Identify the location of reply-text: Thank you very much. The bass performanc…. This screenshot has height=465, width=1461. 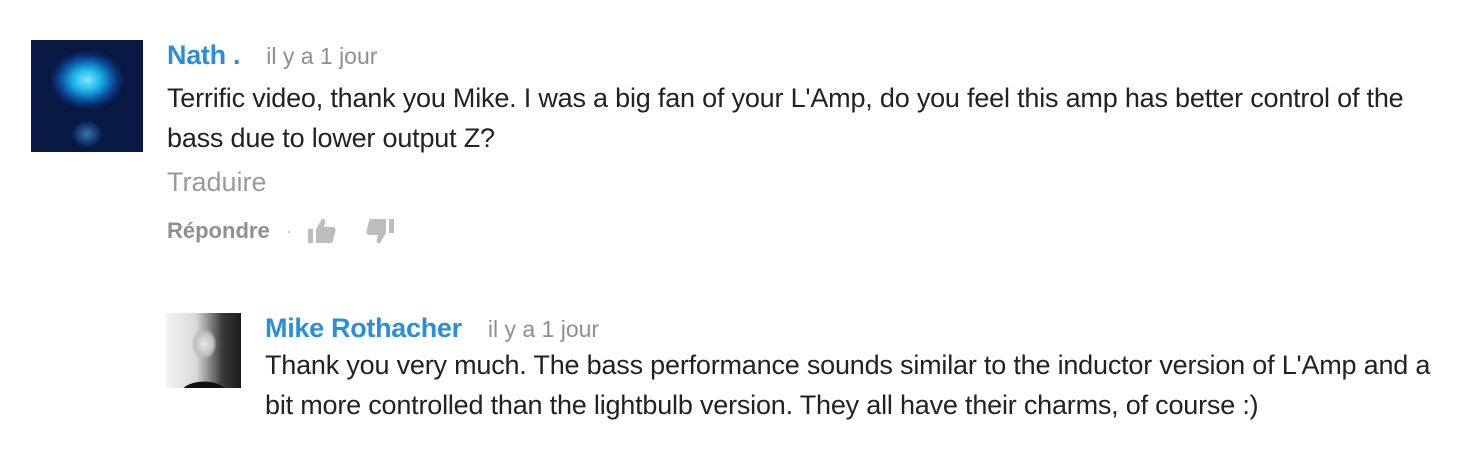
(848, 385).